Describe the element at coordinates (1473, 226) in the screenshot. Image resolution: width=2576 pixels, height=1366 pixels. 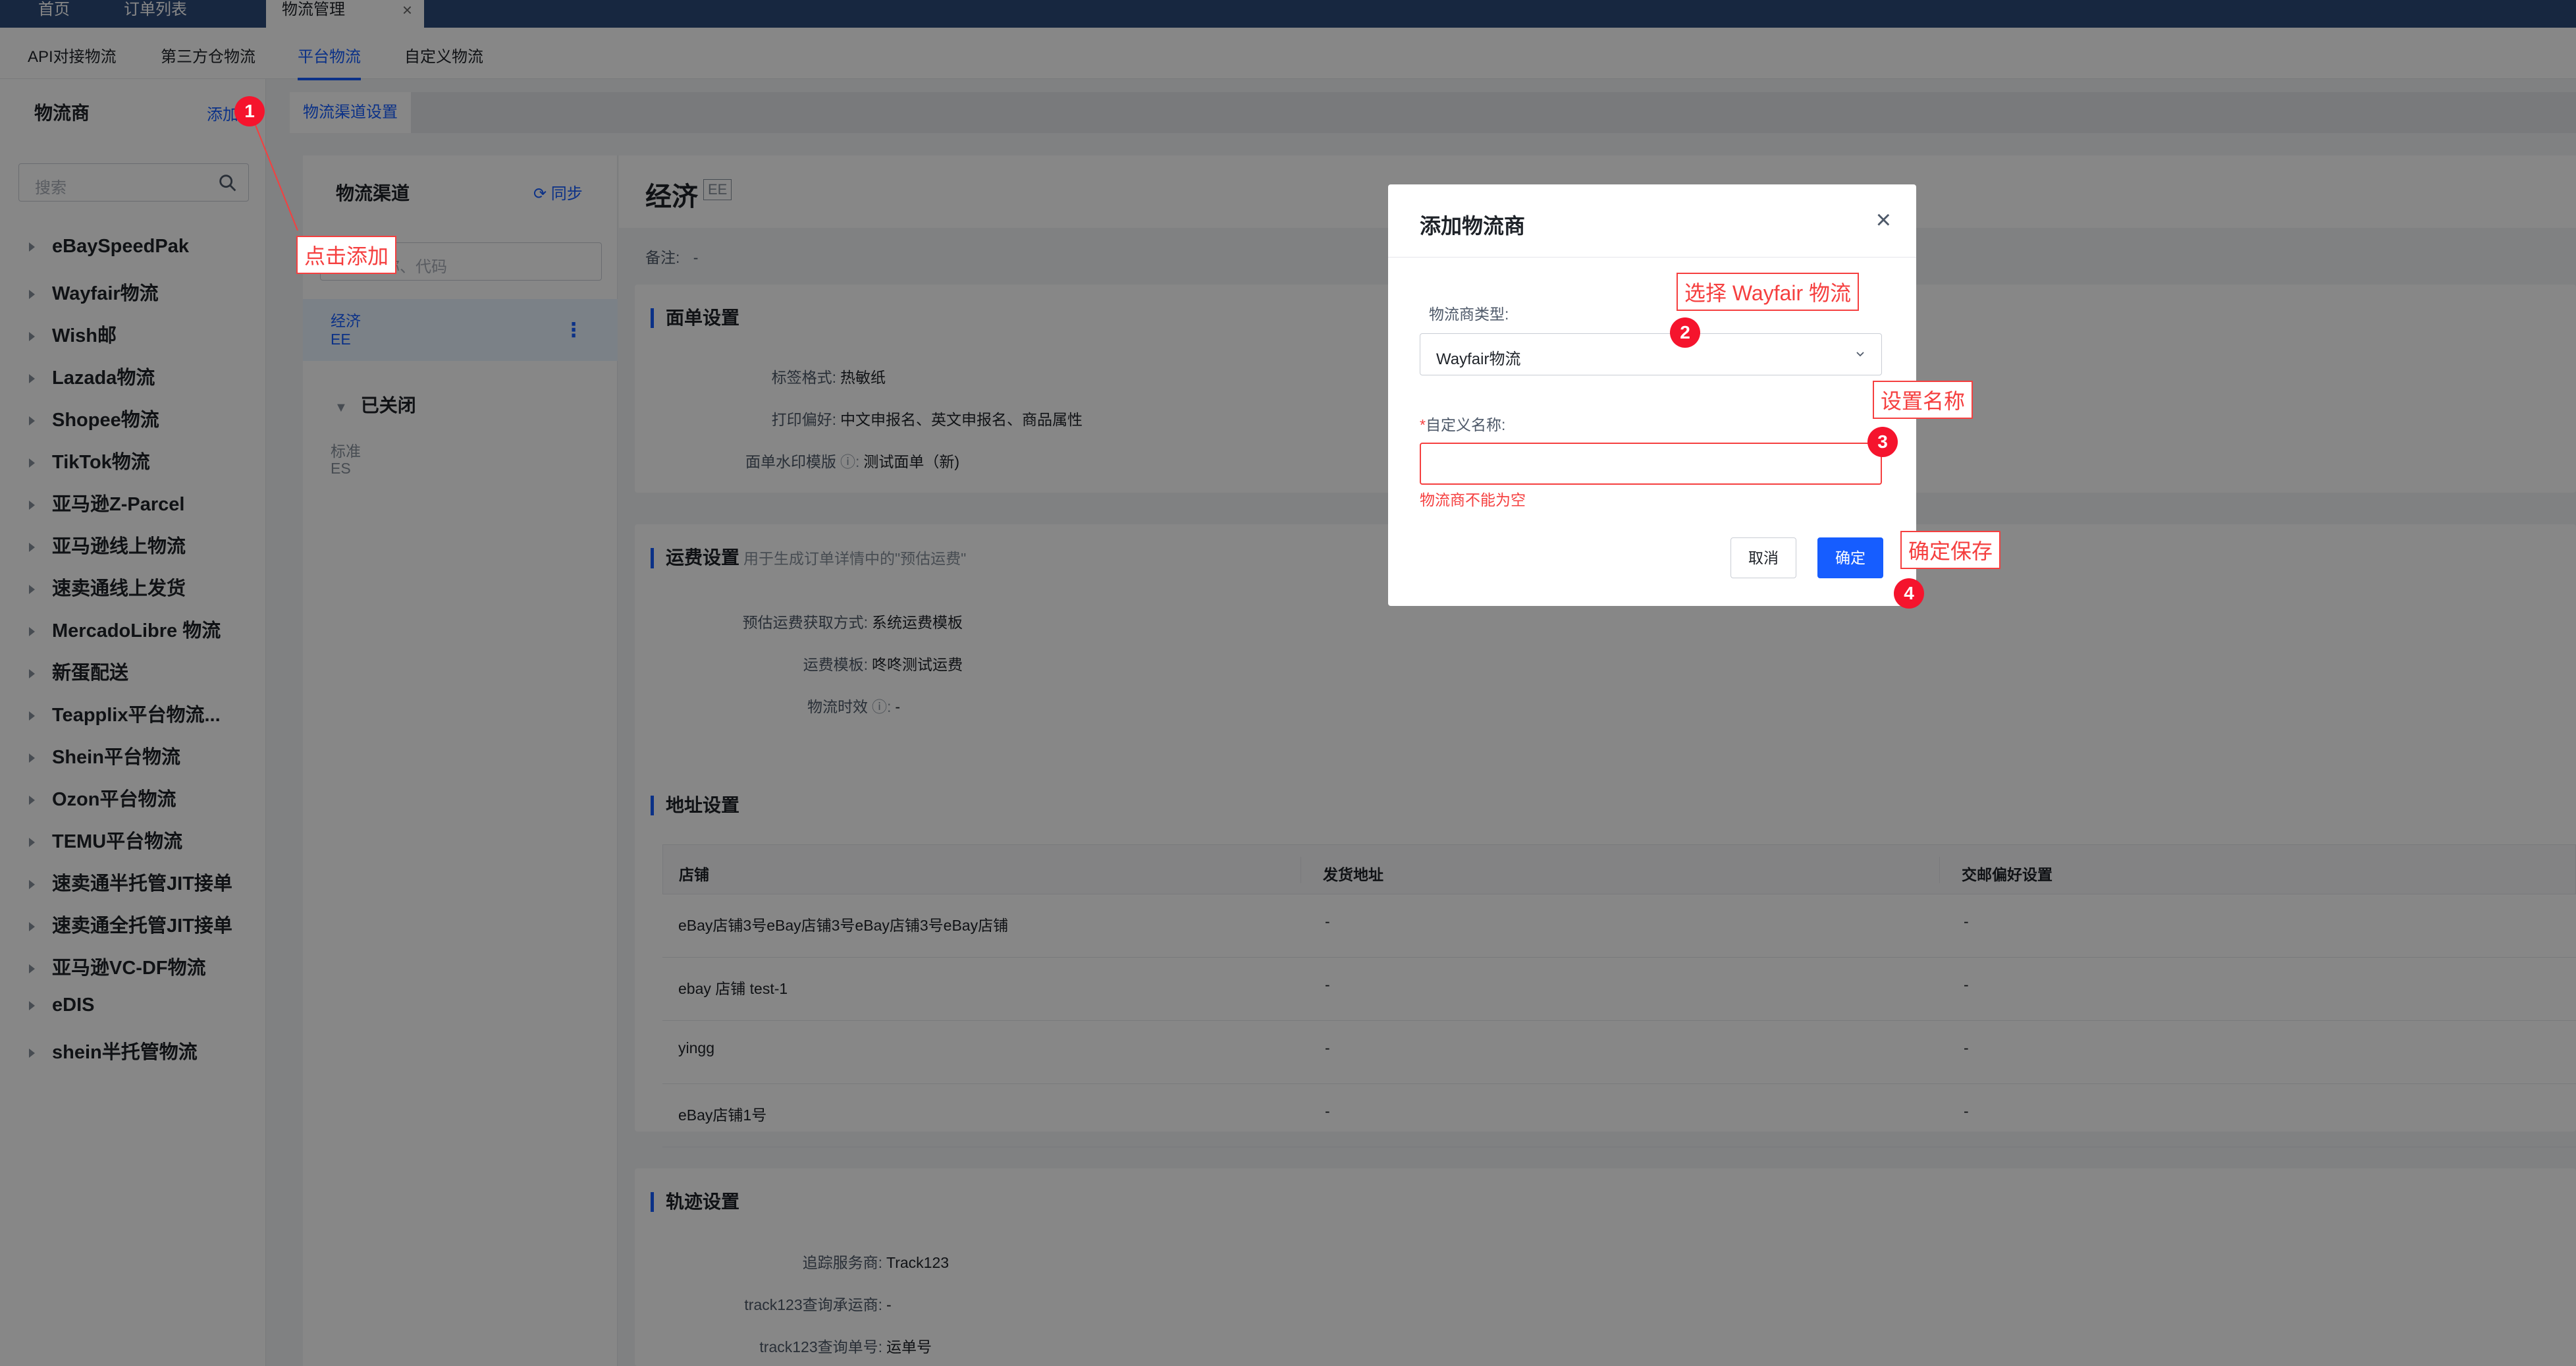
I see `dialog-title: 添加物流商` at that location.